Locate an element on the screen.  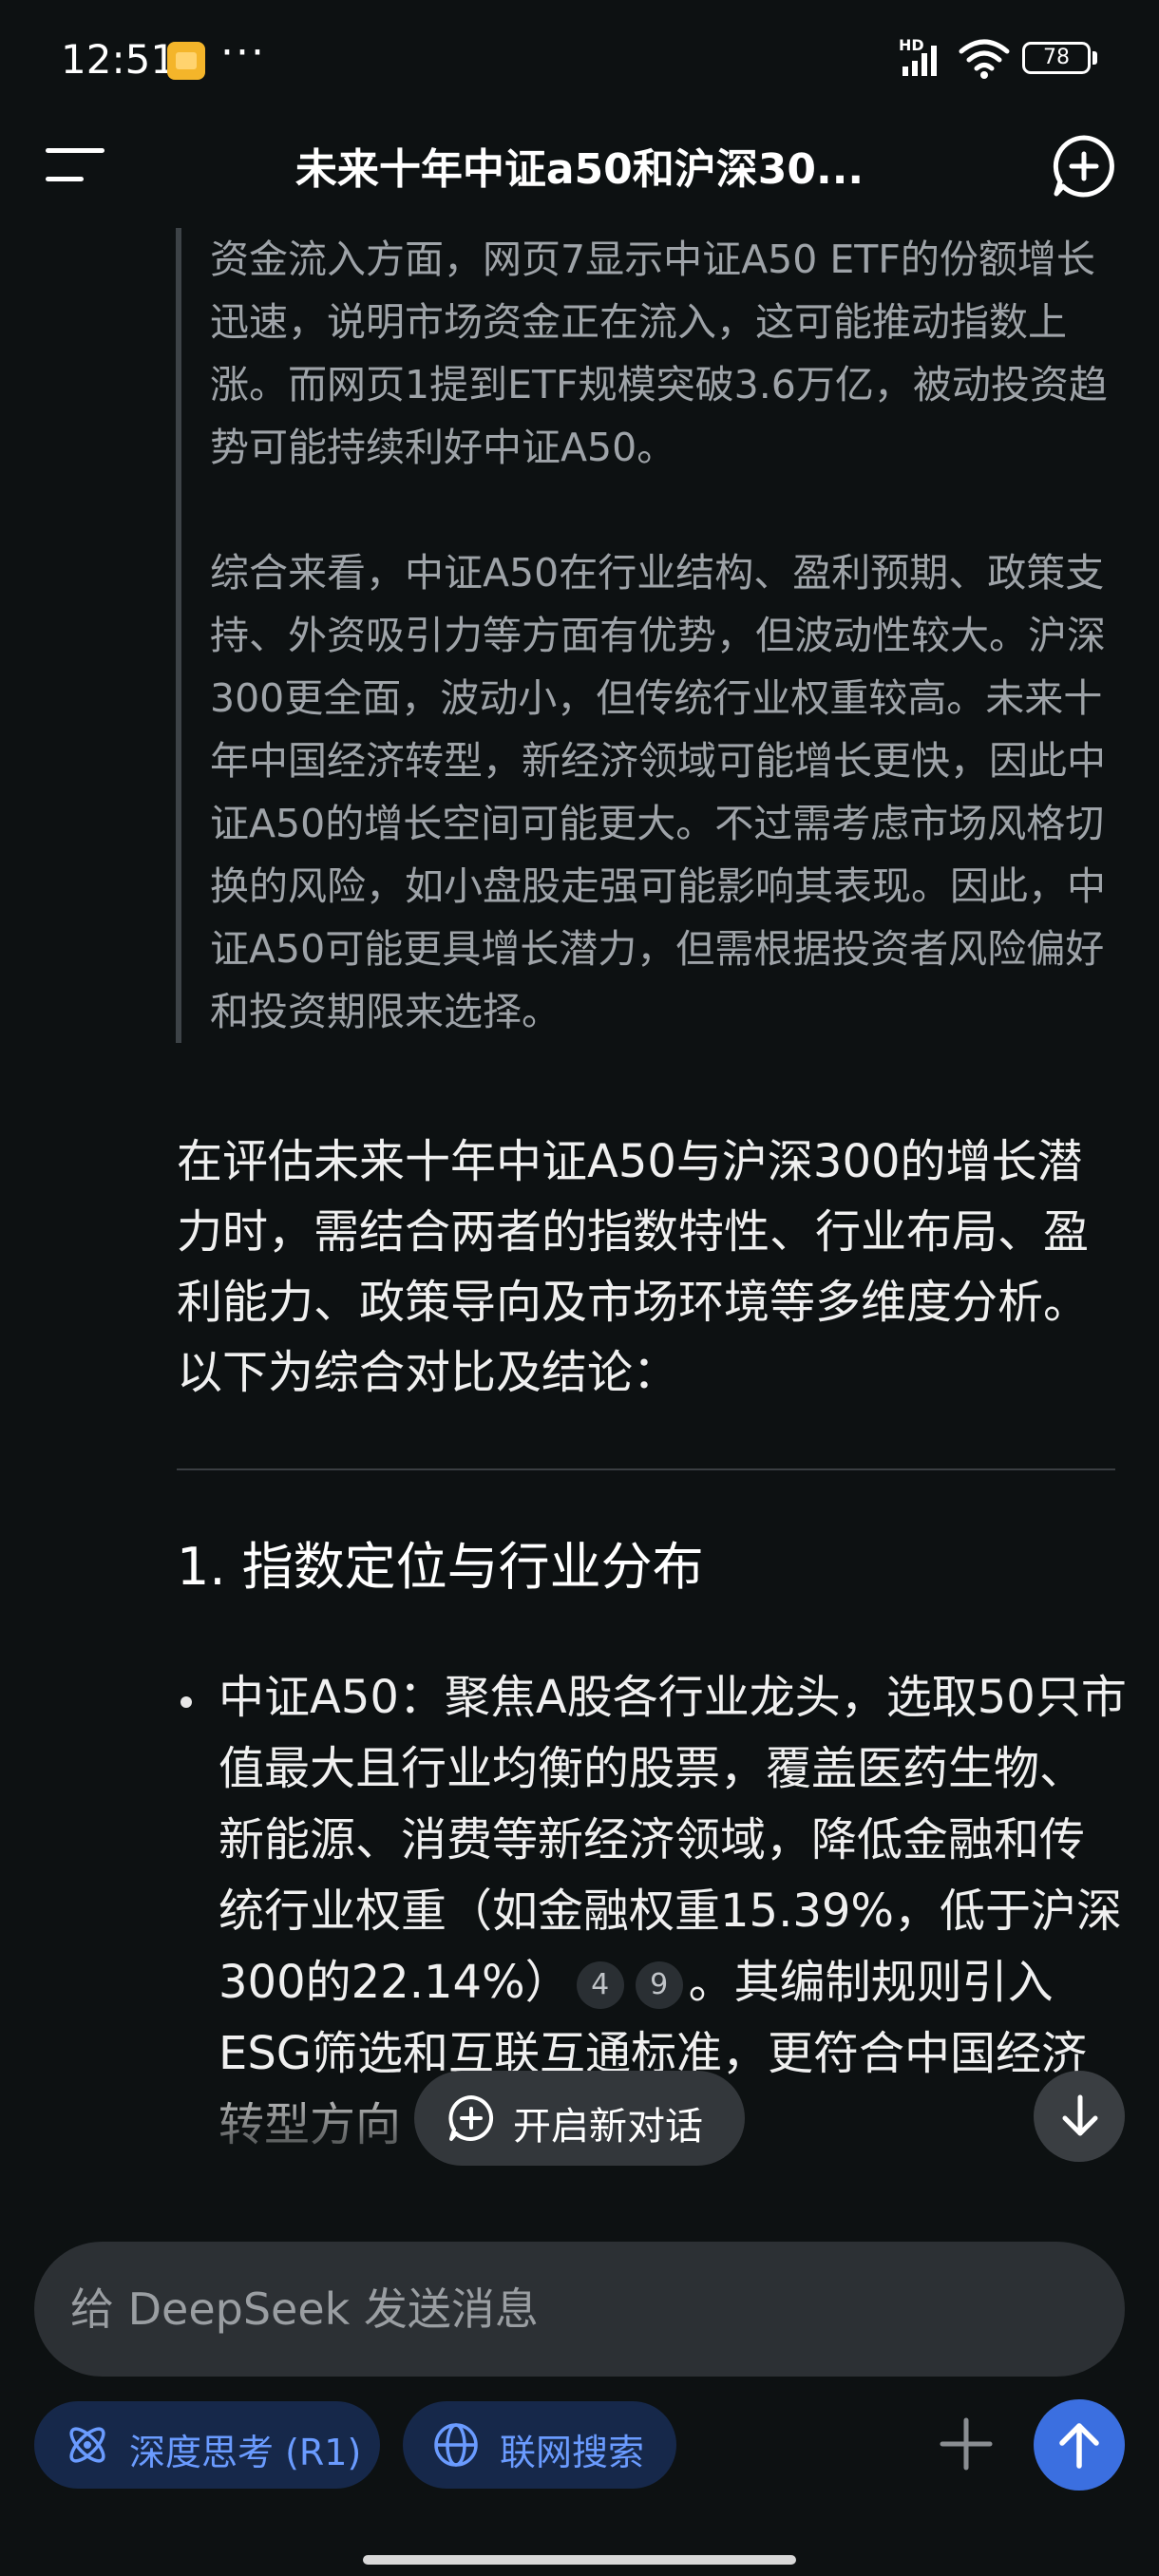
web-search-label: 联网搜索 is located at coordinates (572, 2452).